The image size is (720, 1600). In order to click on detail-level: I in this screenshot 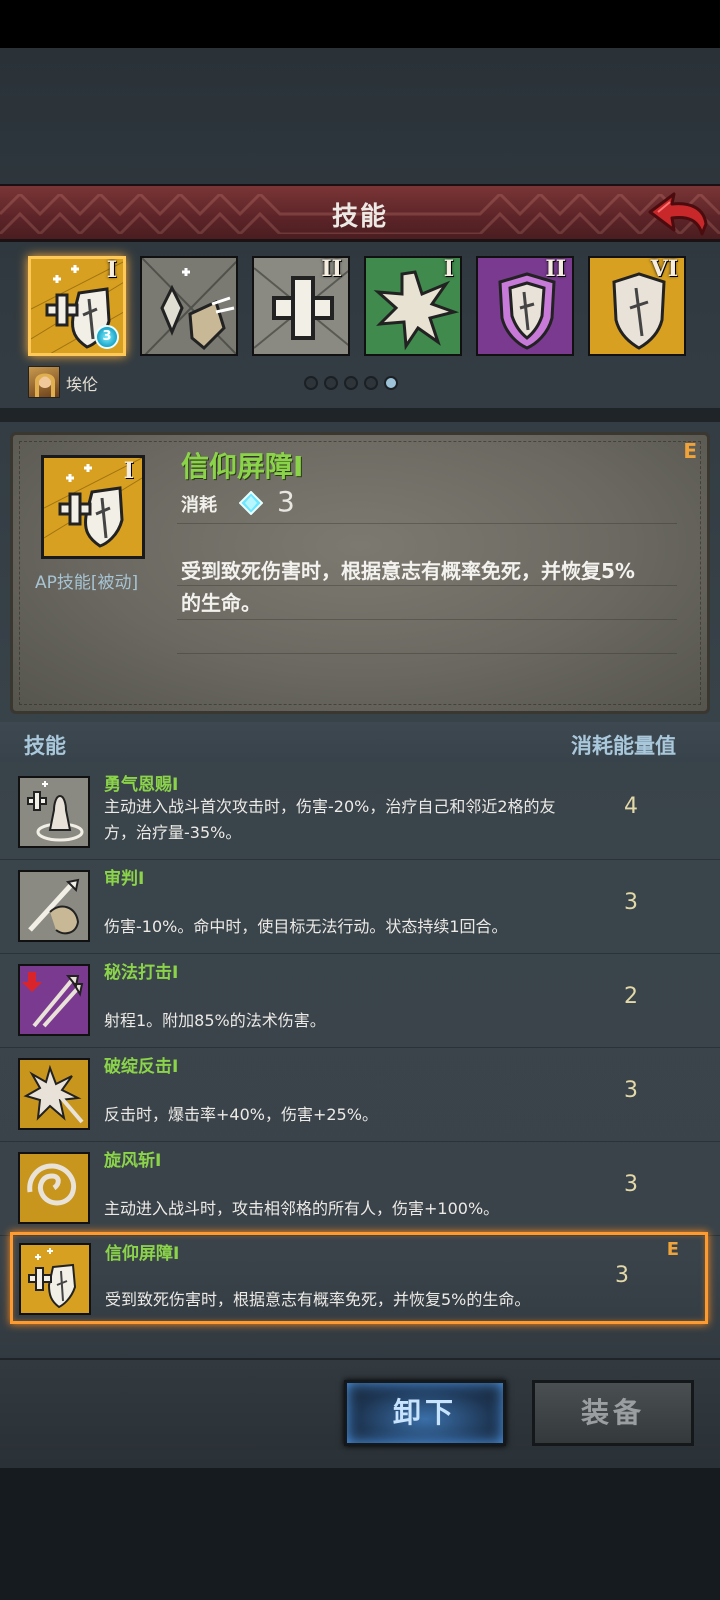, I will do `click(128, 471)`.